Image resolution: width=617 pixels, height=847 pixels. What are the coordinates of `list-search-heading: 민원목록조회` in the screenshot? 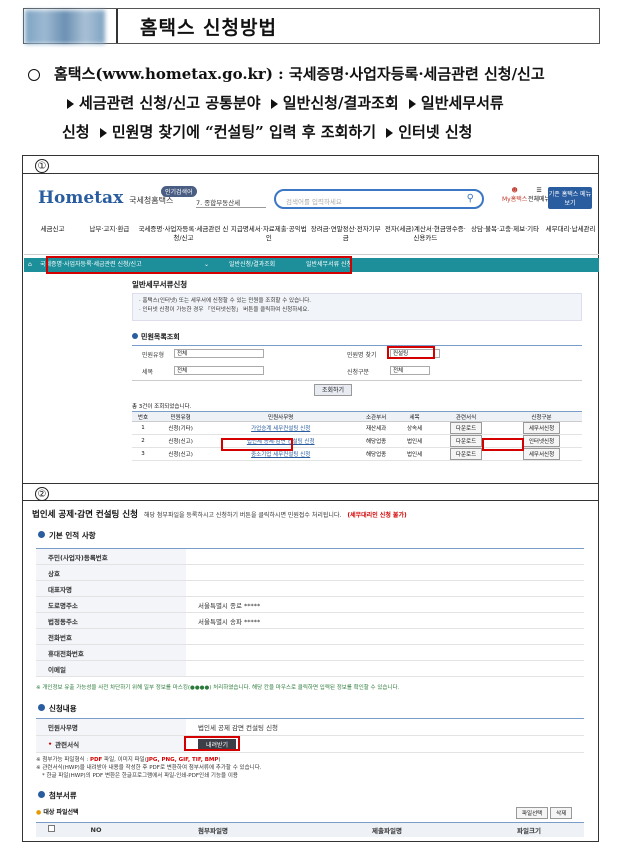 It's located at (156, 337).